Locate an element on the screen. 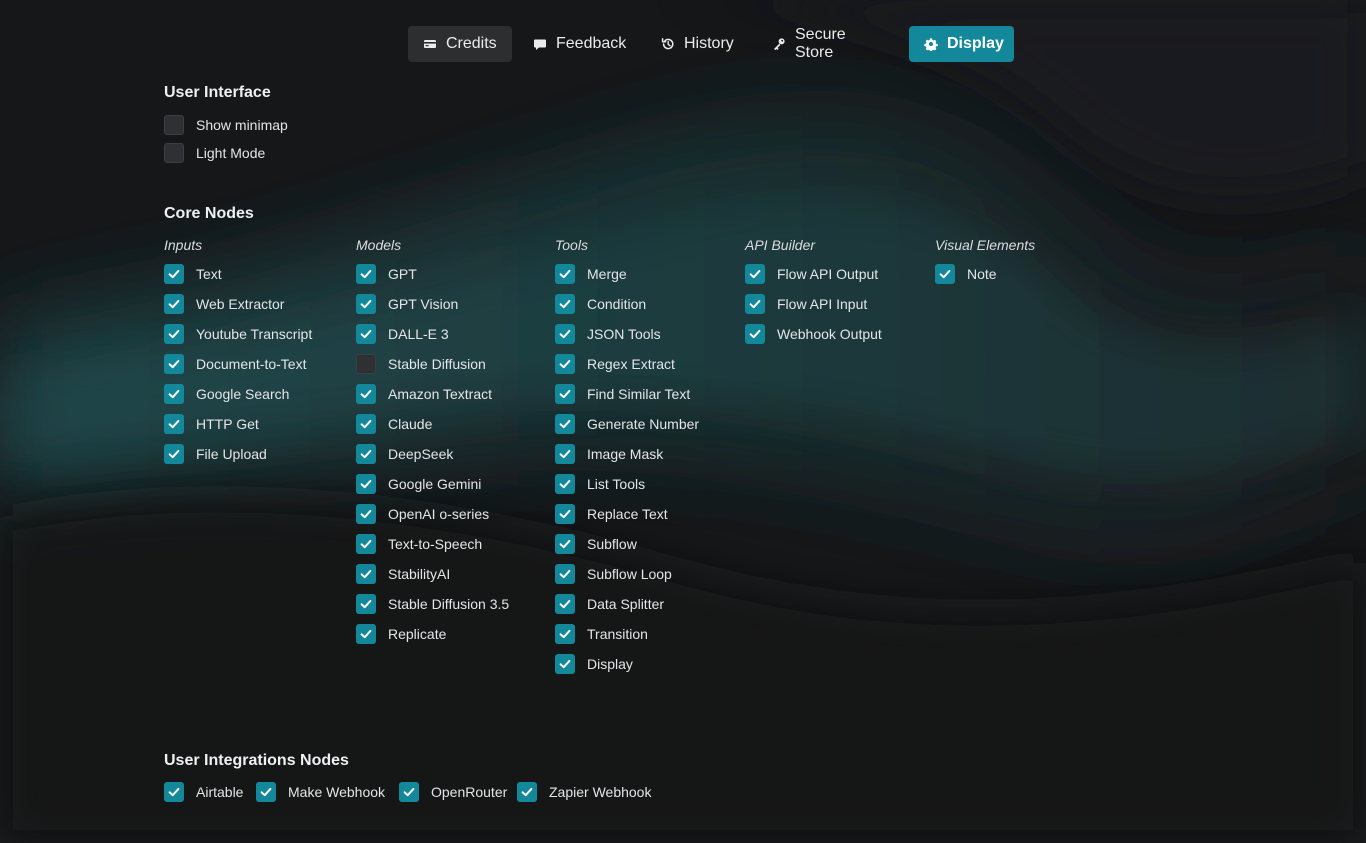 The width and height of the screenshot is (1366, 843). checkbox-document-to-text: Document-to-Text is located at coordinates (235, 364).